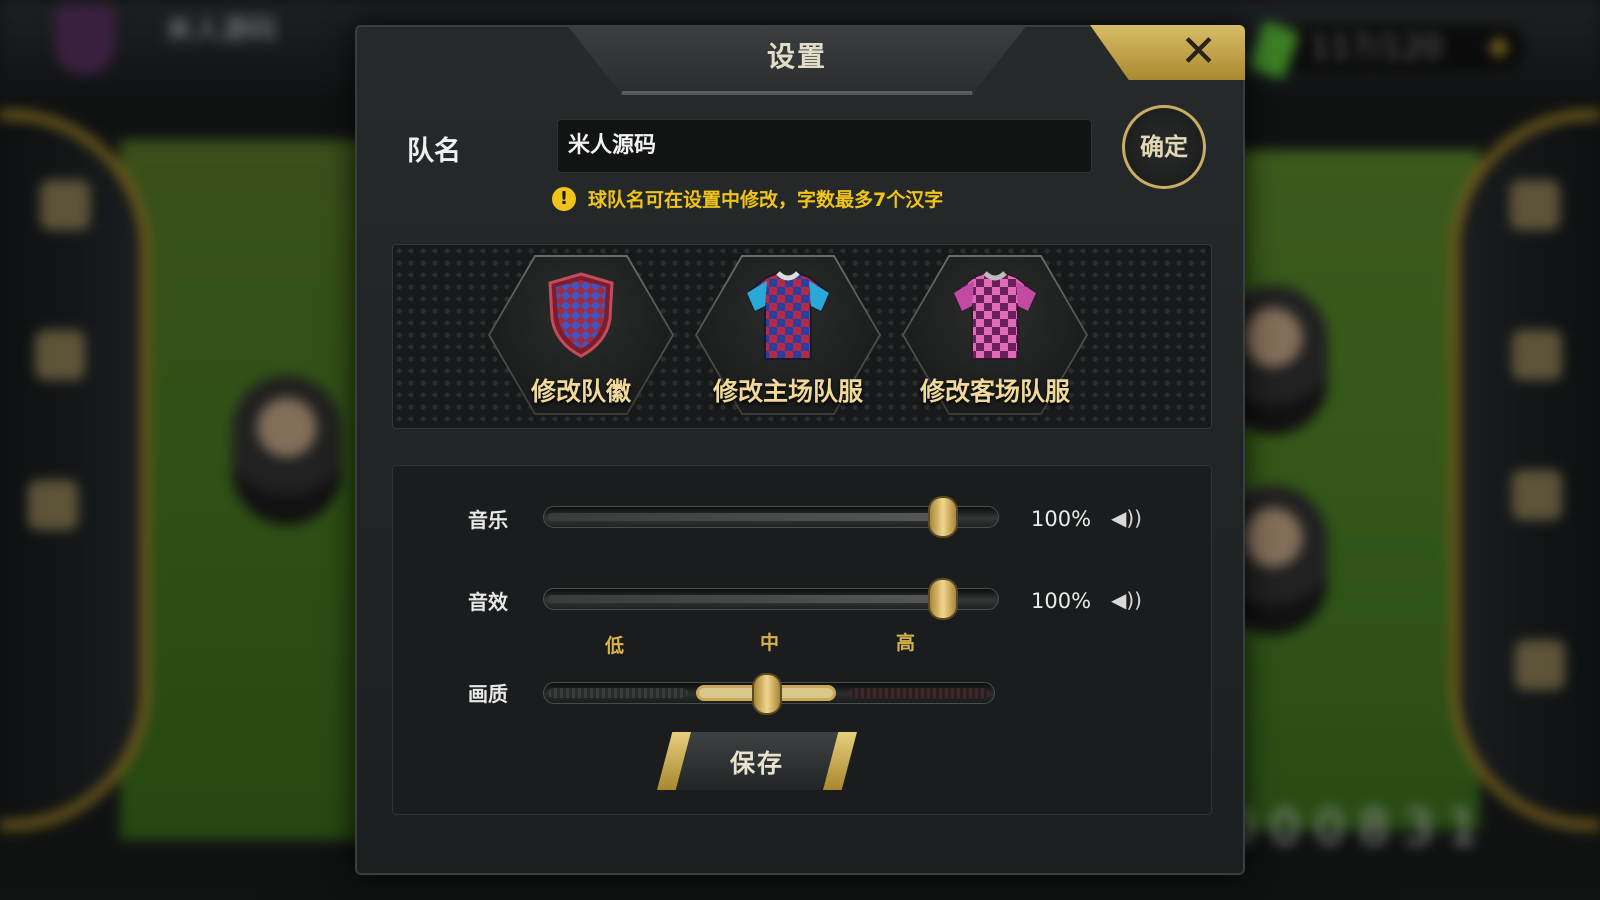 This screenshot has height=900, width=1600. Describe the element at coordinates (1061, 601) in the screenshot. I see `sfx-percent: 100%` at that location.